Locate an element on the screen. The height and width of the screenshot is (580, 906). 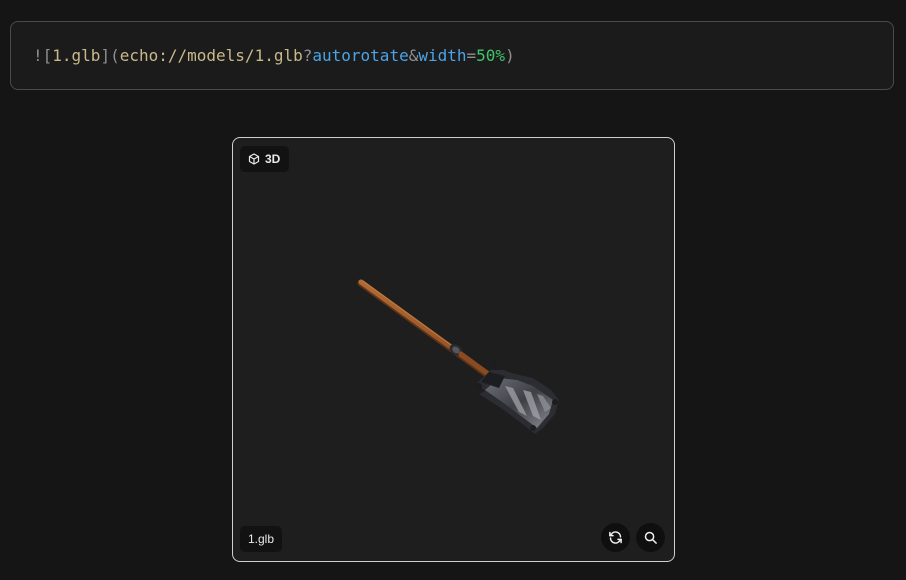
cube-icon is located at coordinates (254, 159).